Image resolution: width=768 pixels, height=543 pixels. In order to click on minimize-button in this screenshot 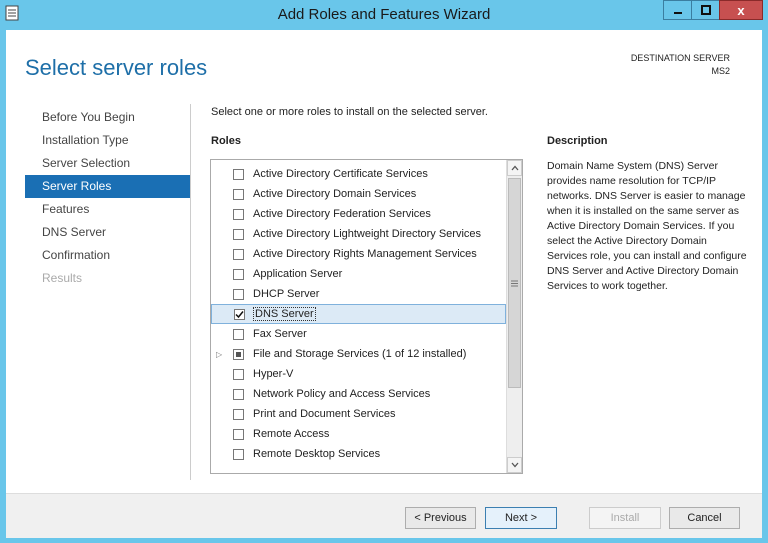, I will do `click(677, 10)`.